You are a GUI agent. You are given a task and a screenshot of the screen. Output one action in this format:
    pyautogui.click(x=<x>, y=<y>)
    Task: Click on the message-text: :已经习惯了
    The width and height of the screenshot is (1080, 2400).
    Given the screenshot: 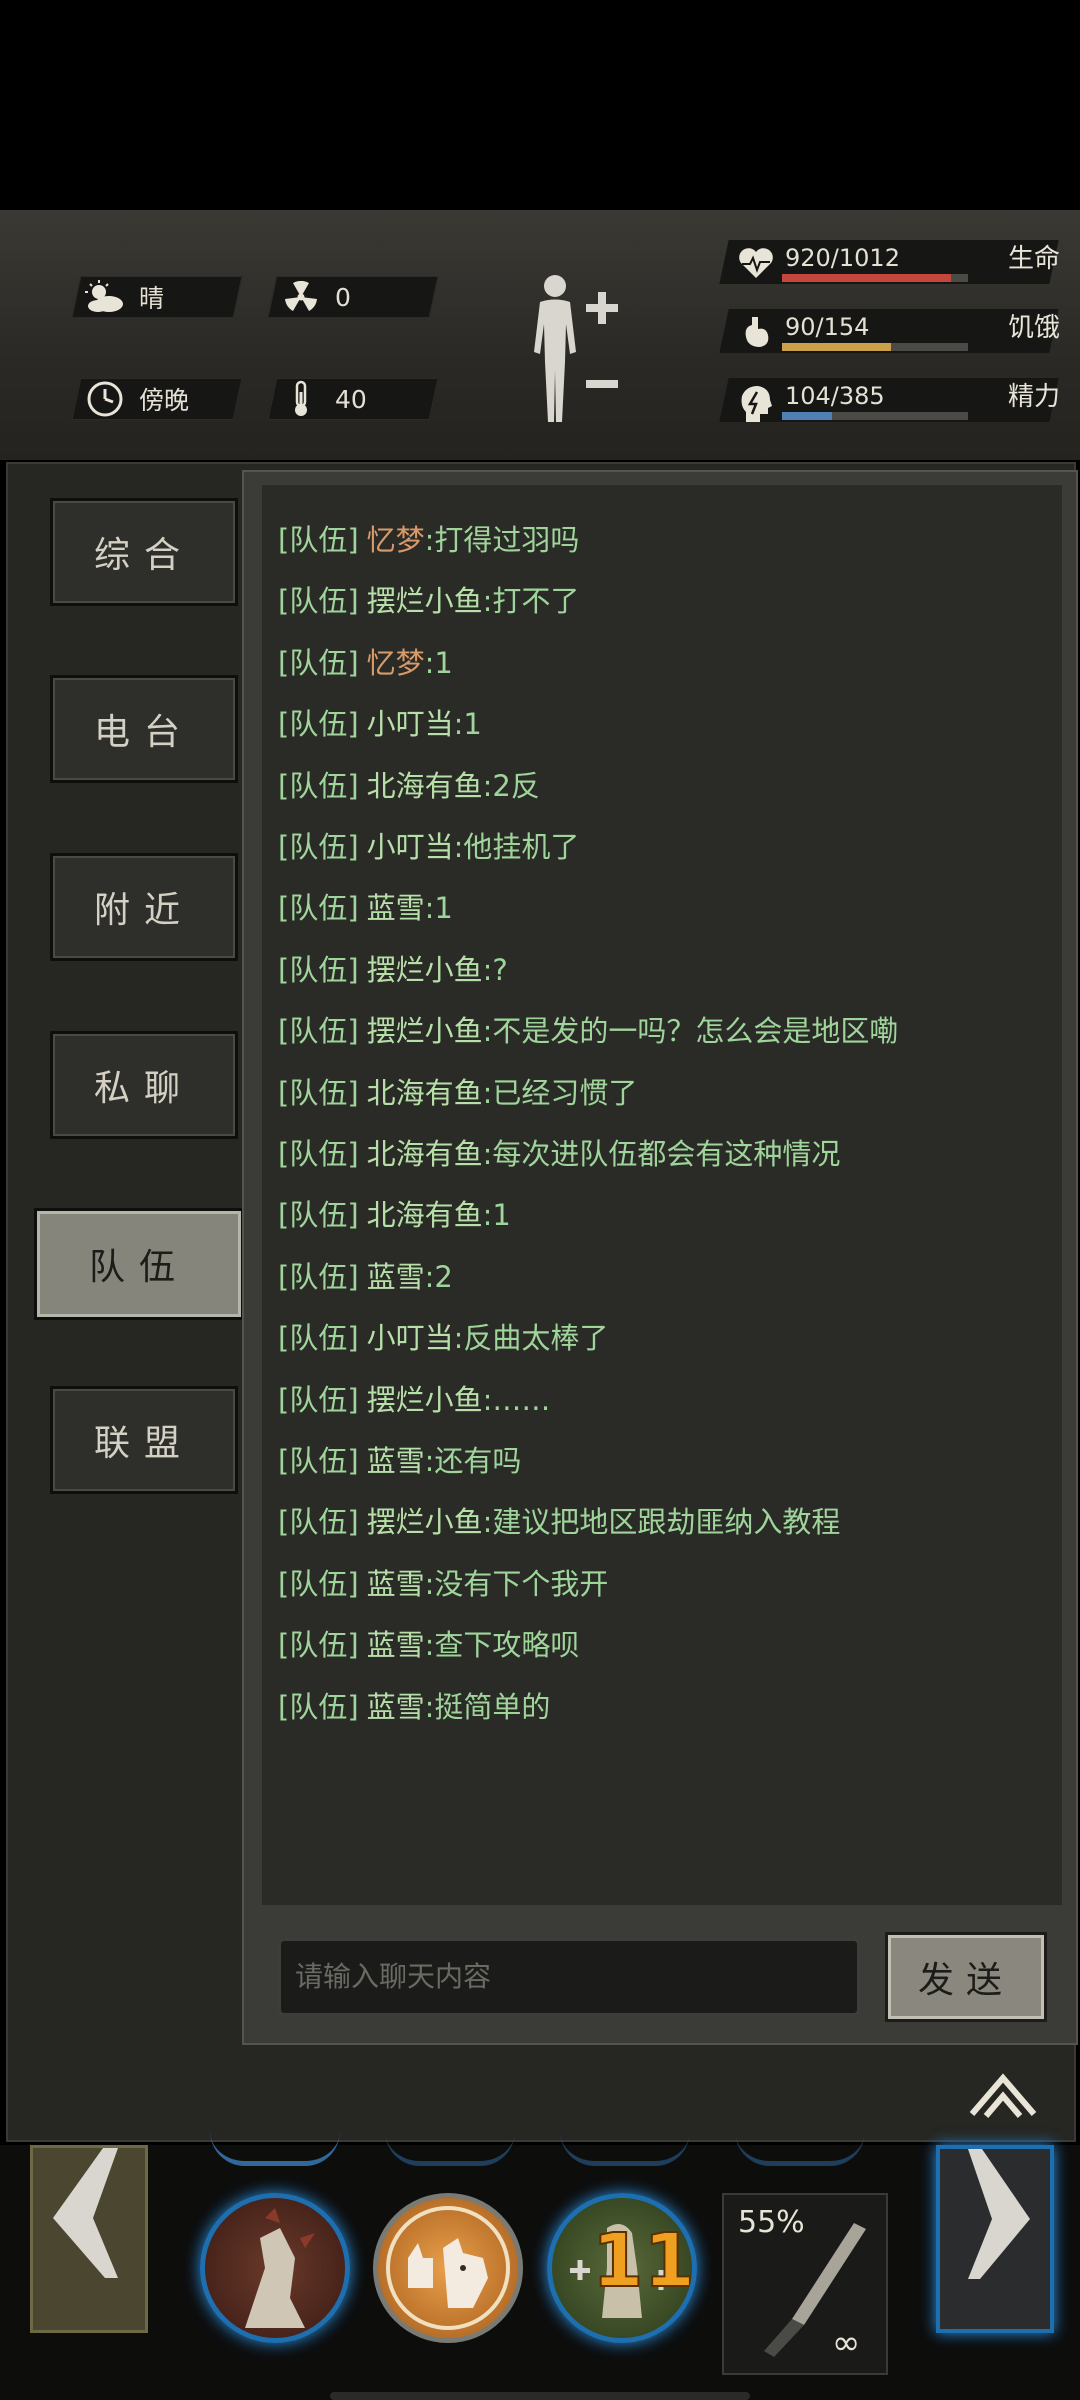 What is the action you would take?
    pyautogui.click(x=560, y=1092)
    